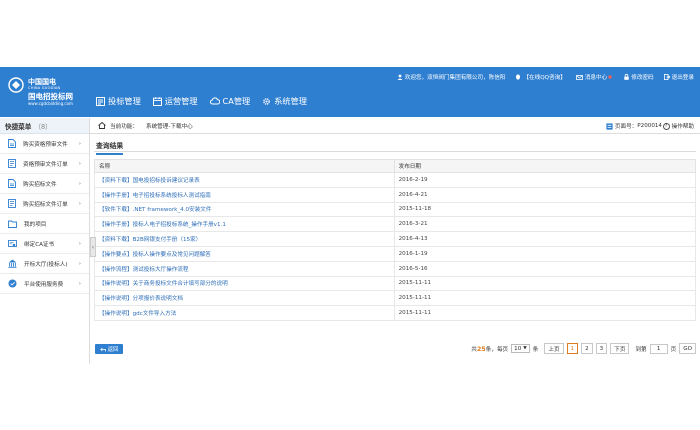  What do you see at coordinates (395, 151) in the screenshot?
I see `title-divider` at bounding box center [395, 151].